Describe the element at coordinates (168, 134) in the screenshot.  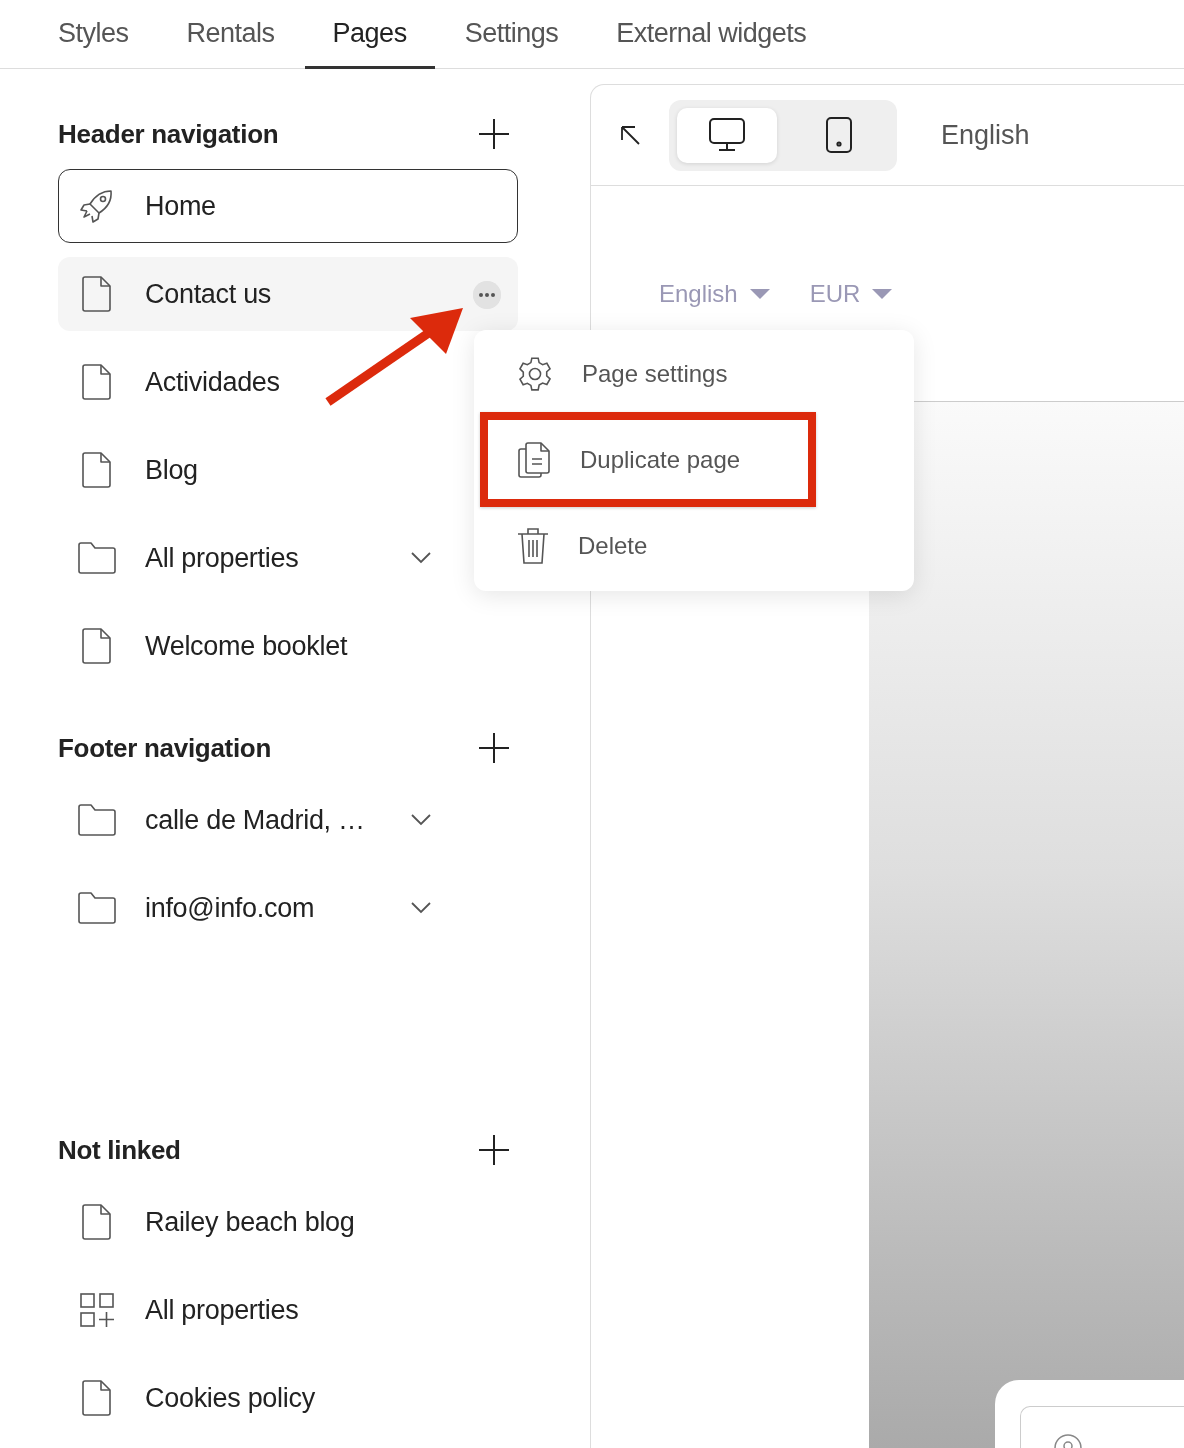
I see `section-title: Header navigation` at that location.